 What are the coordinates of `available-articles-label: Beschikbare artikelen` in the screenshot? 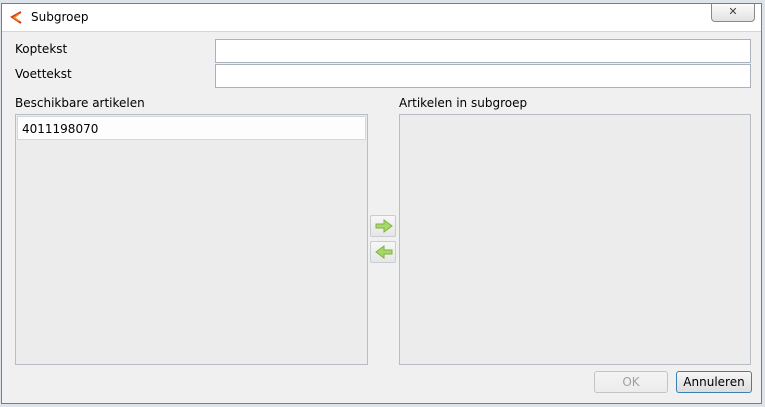 It's located at (80, 103).